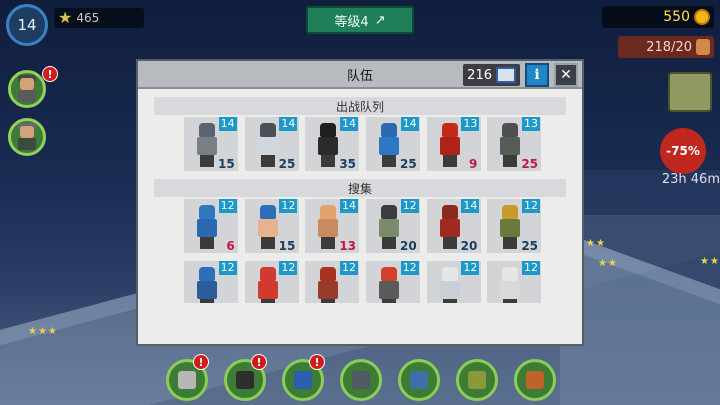  I want to click on storage-count: 216, so click(479, 75).